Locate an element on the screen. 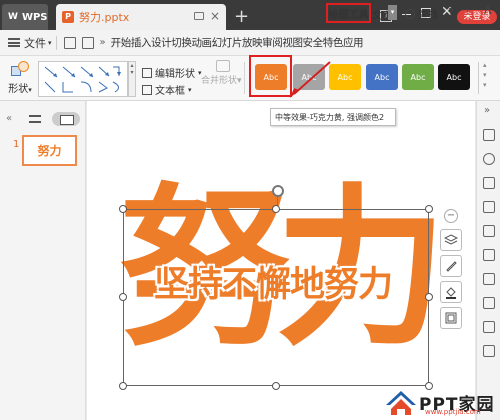 This screenshot has width=500, height=420. pen-button is located at coordinates (451, 266).